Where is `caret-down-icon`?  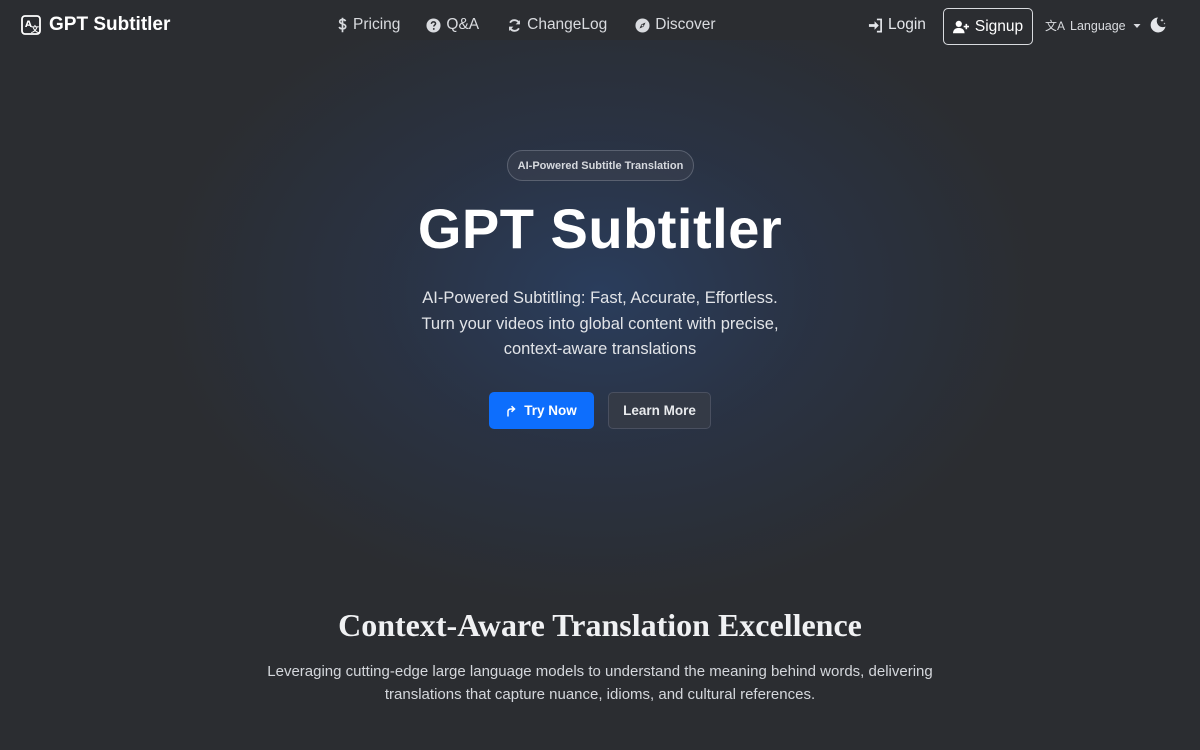 caret-down-icon is located at coordinates (1137, 25).